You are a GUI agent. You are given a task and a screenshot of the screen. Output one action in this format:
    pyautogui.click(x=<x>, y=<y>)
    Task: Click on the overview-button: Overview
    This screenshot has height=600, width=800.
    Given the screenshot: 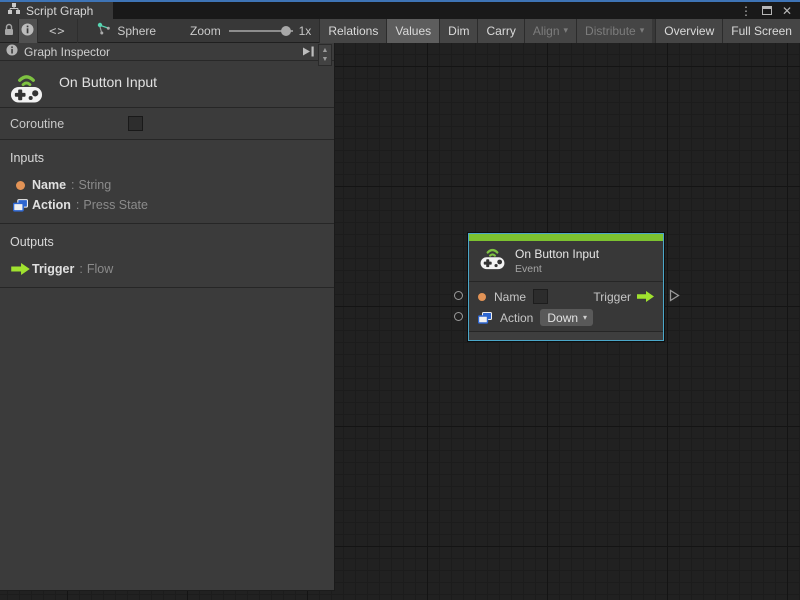 What is the action you would take?
    pyautogui.click(x=689, y=30)
    